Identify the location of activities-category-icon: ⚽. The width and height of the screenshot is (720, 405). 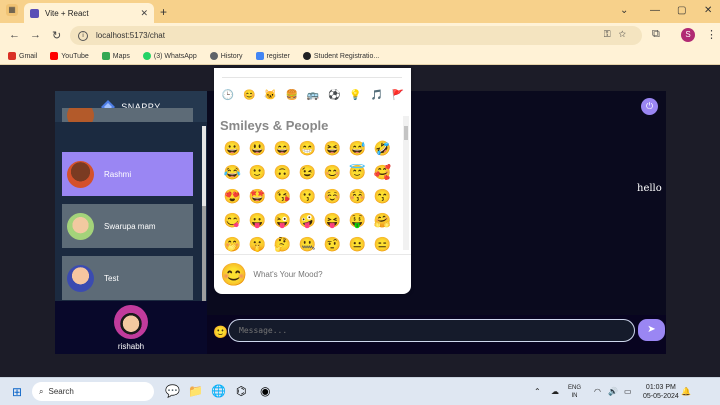
(334, 97).